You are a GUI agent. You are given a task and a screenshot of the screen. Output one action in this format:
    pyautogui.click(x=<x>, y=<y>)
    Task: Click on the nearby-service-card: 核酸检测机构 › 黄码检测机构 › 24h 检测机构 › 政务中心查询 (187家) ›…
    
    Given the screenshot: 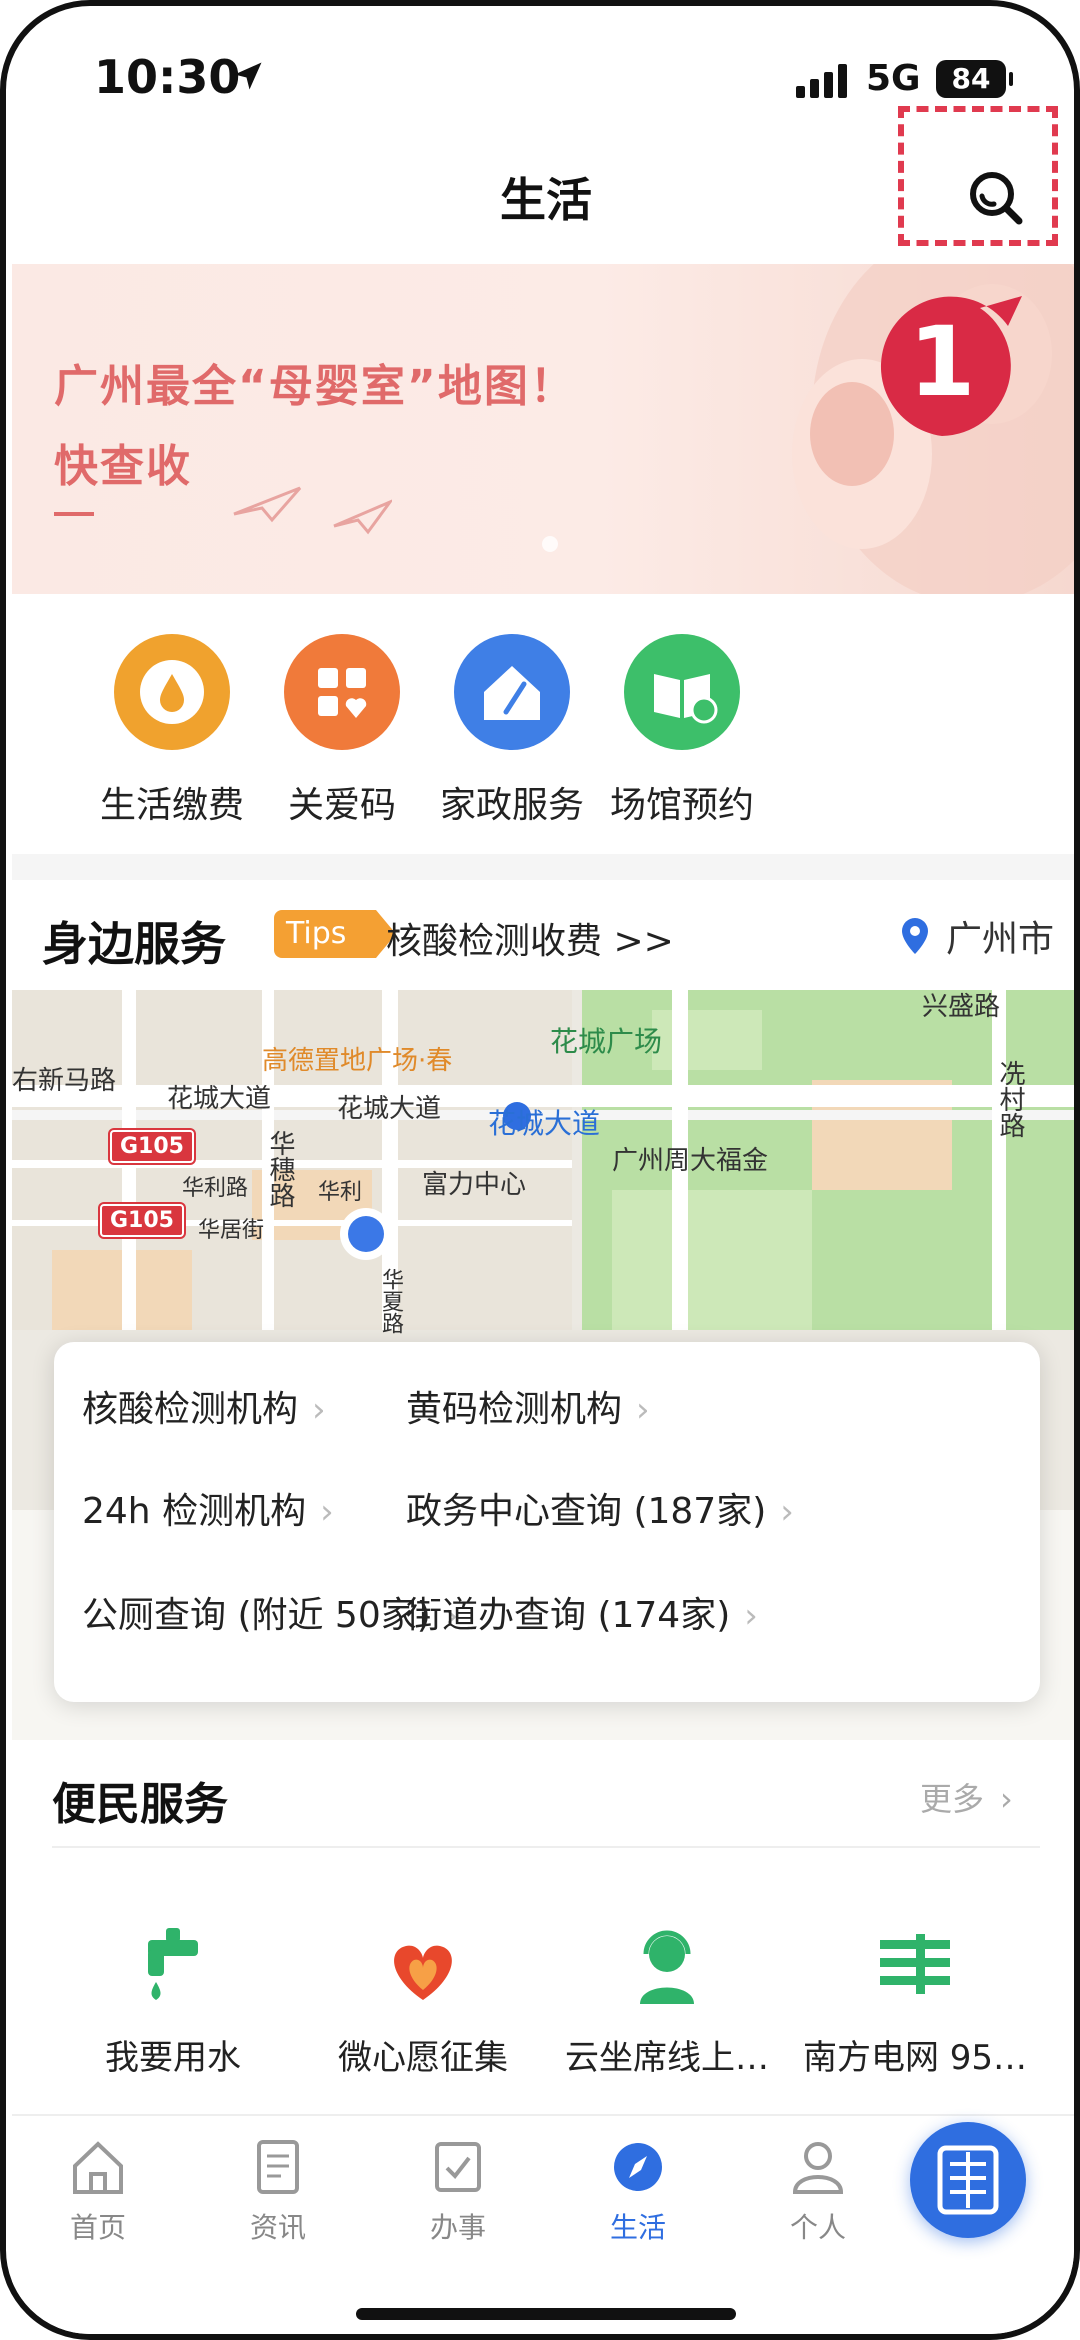 What is the action you would take?
    pyautogui.click(x=547, y=1522)
    